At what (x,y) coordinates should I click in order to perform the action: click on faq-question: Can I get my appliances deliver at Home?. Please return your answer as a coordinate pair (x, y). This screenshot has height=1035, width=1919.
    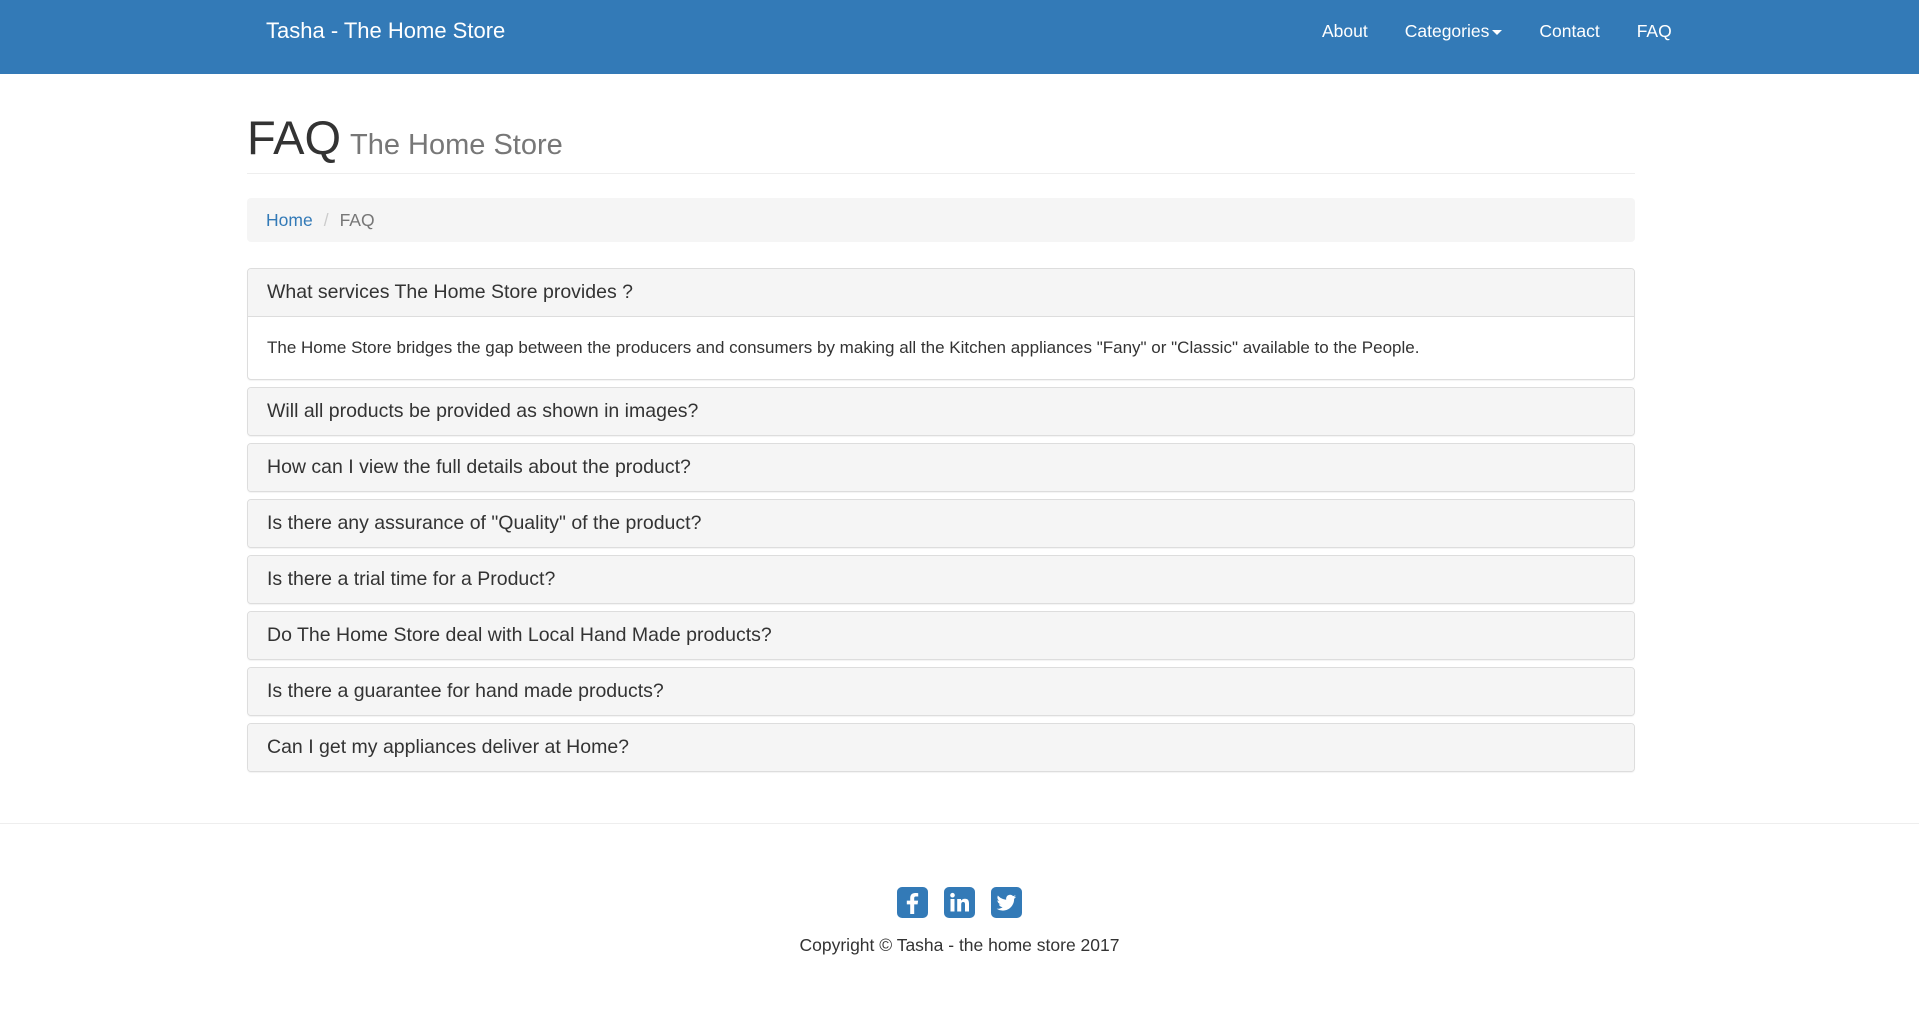
    Looking at the image, I should click on (941, 747).